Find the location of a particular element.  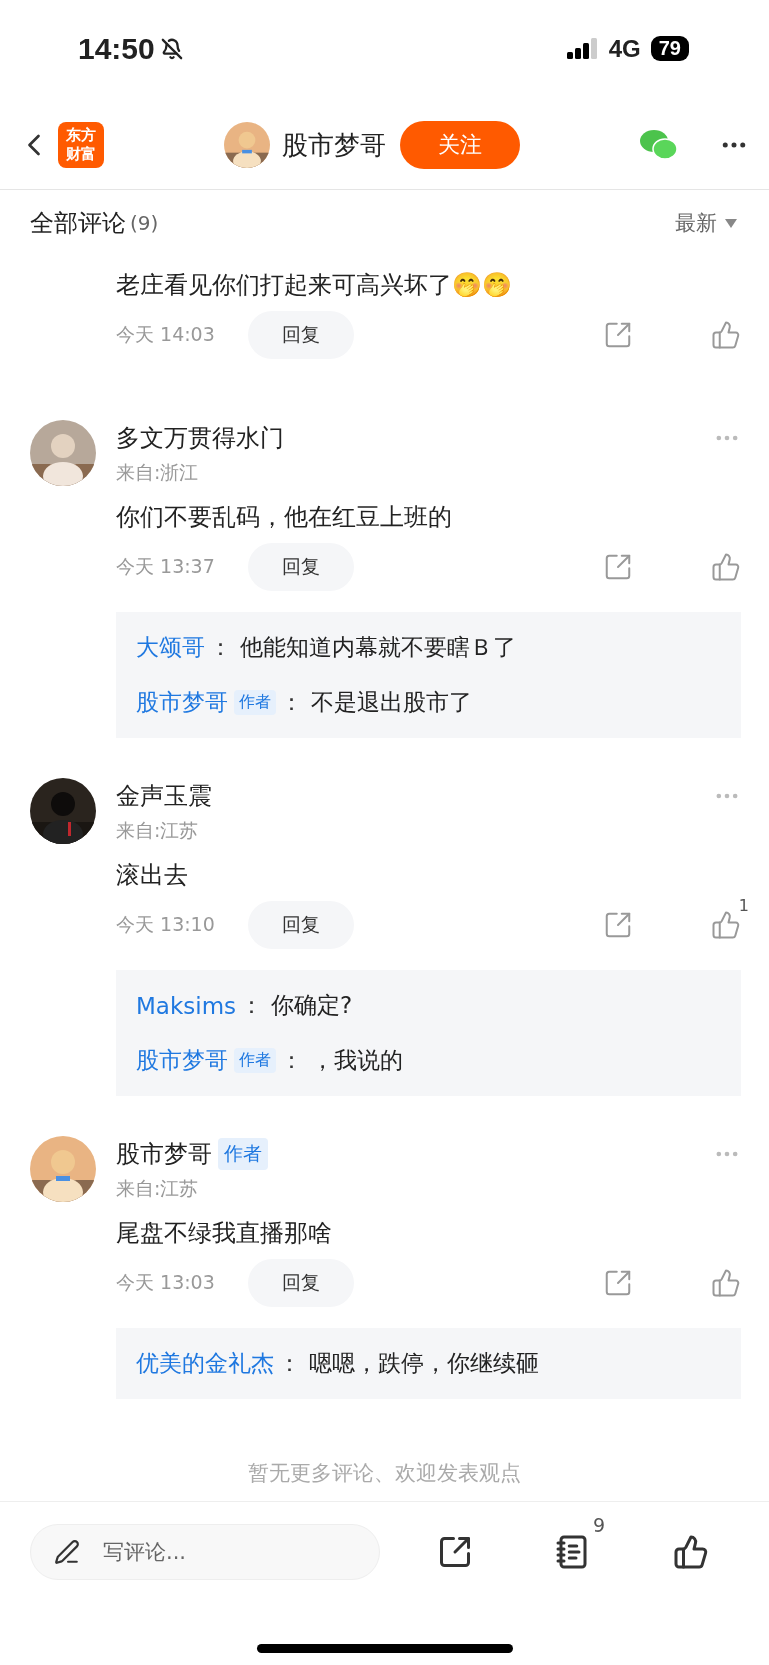

reply-text: 你确定? is located at coordinates (312, 1005).